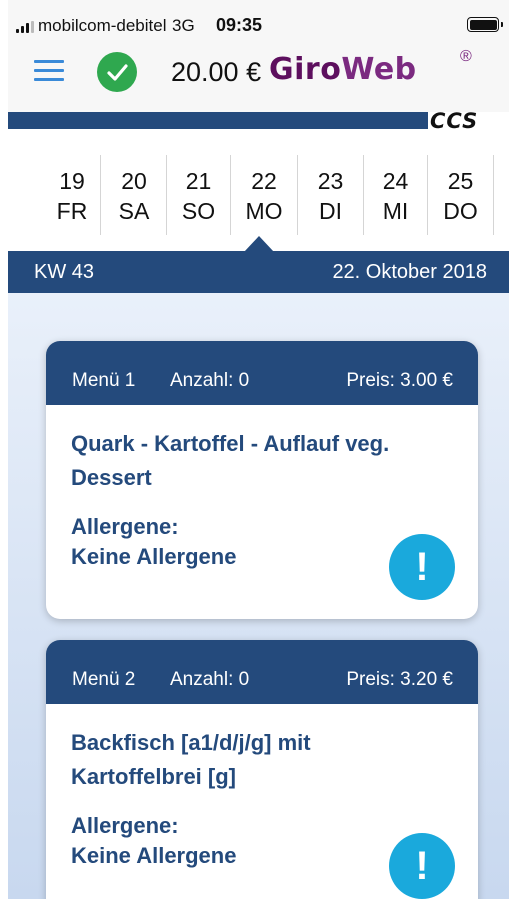 Image resolution: width=509 pixels, height=899 pixels. Describe the element at coordinates (134, 195) in the screenshot. I see `day-item-sa: 20 SA` at that location.